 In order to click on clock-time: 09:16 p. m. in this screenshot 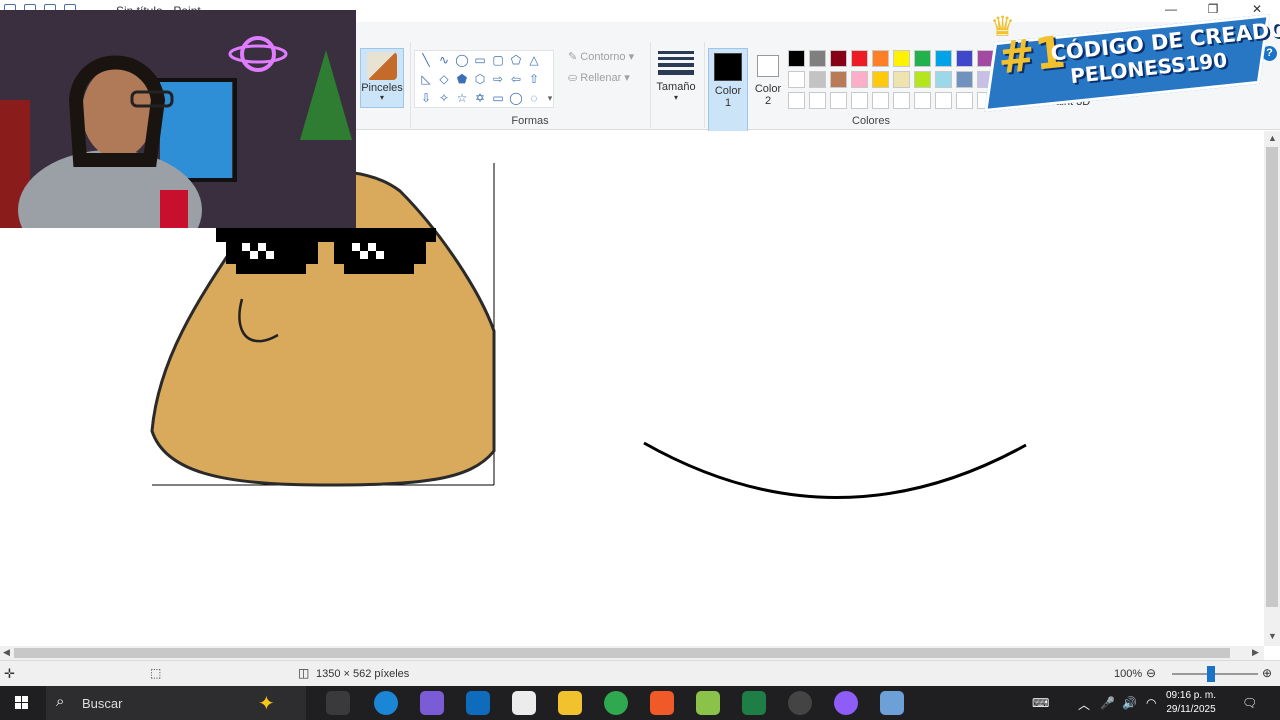, I will do `click(1191, 695)`.